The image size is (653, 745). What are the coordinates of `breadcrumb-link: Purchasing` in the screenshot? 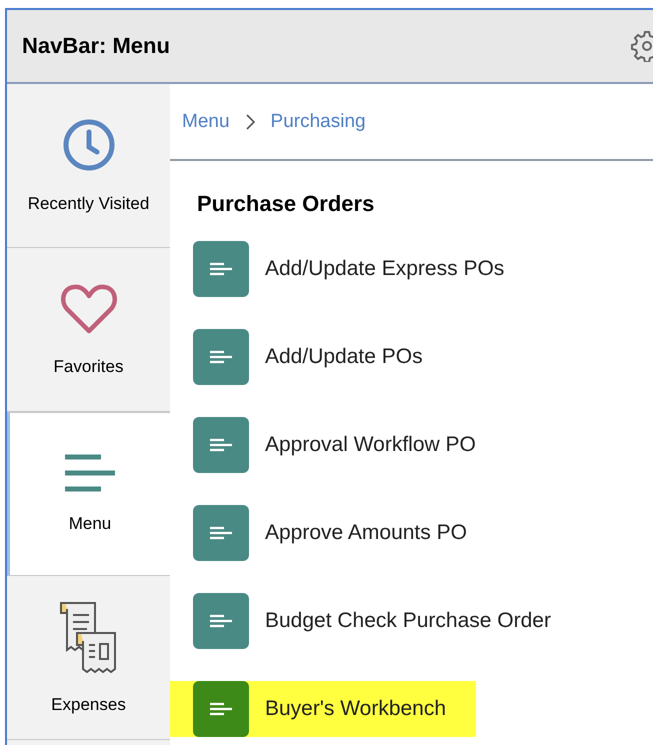 It's located at (318, 121).